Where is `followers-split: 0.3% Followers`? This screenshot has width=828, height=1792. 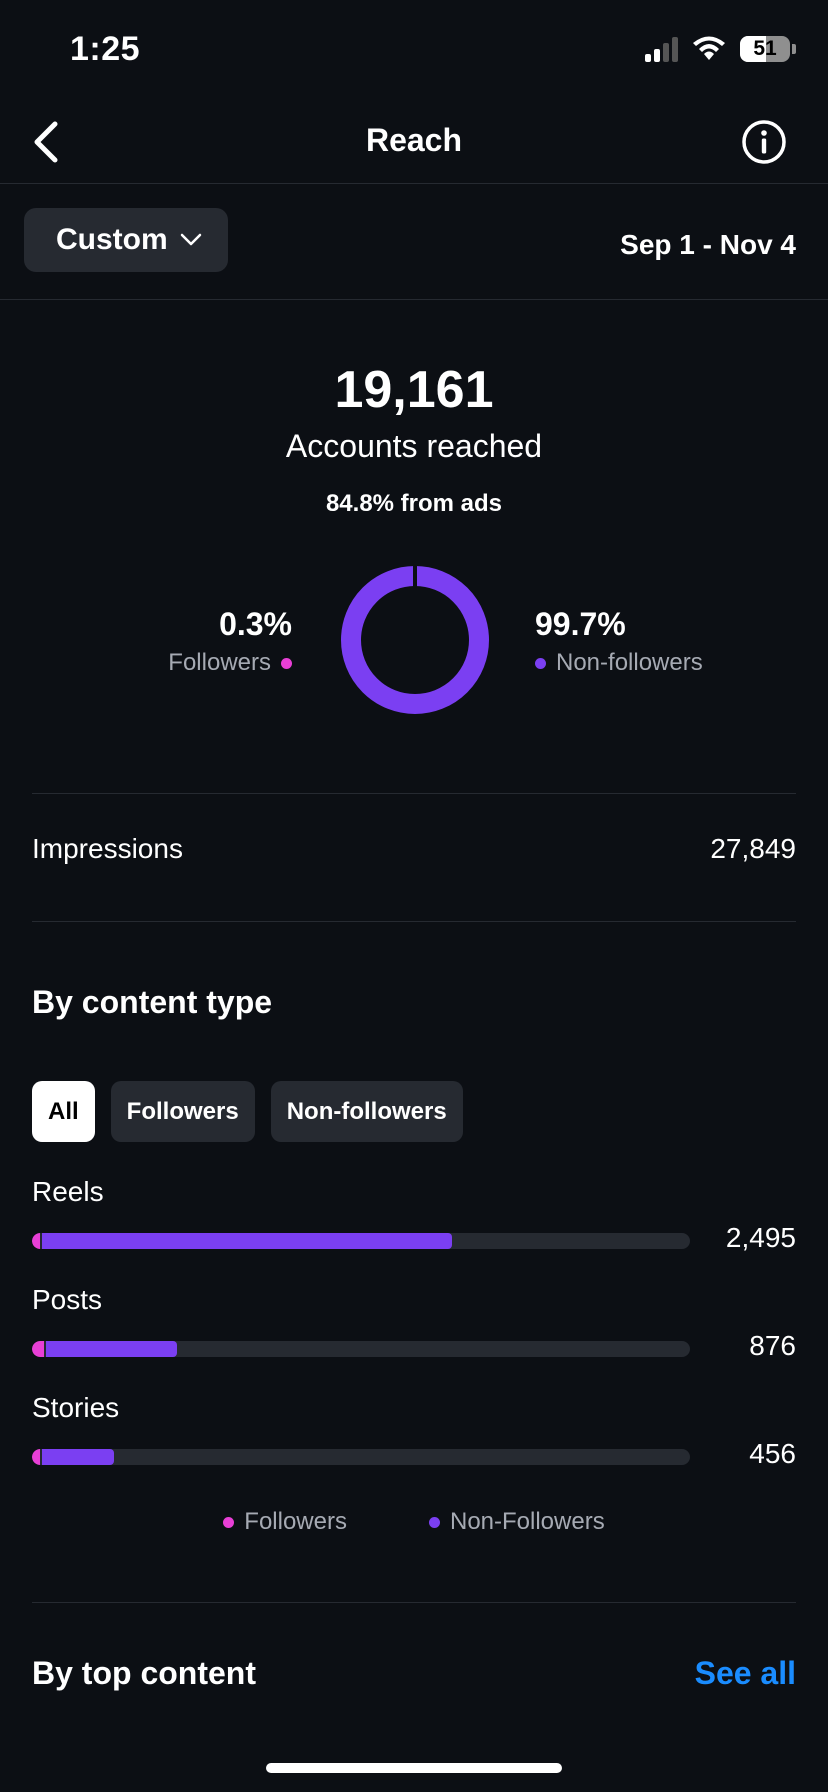 followers-split: 0.3% Followers is located at coordinates (230, 641).